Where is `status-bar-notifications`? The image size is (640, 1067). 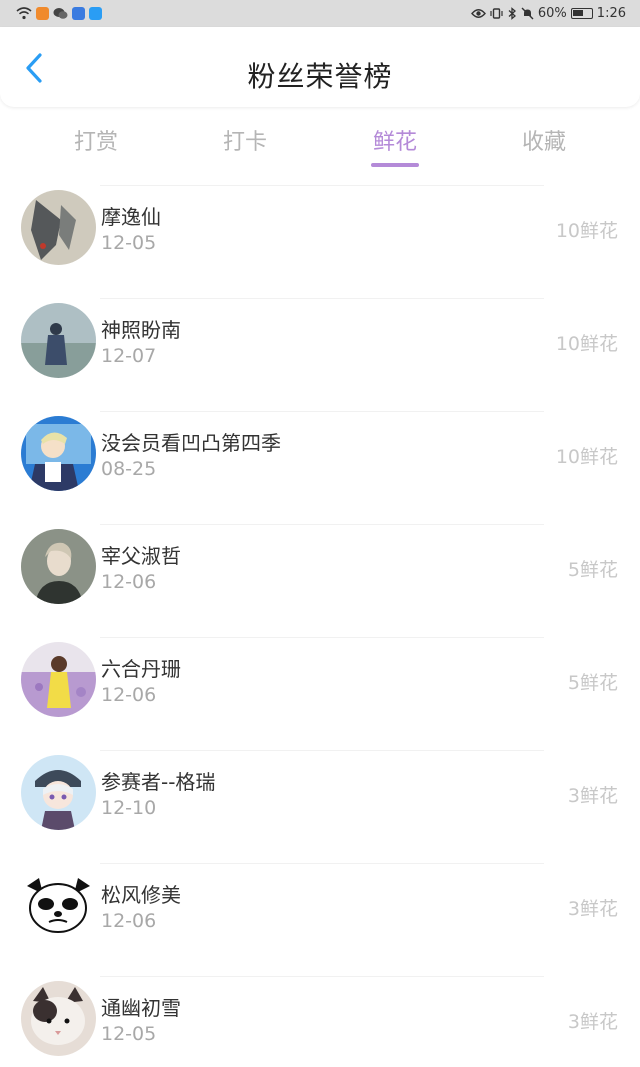 status-bar-notifications is located at coordinates (59, 13).